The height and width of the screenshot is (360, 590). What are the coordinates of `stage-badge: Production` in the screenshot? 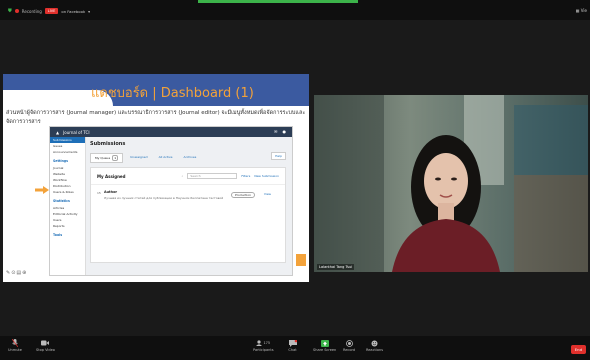 It's located at (243, 195).